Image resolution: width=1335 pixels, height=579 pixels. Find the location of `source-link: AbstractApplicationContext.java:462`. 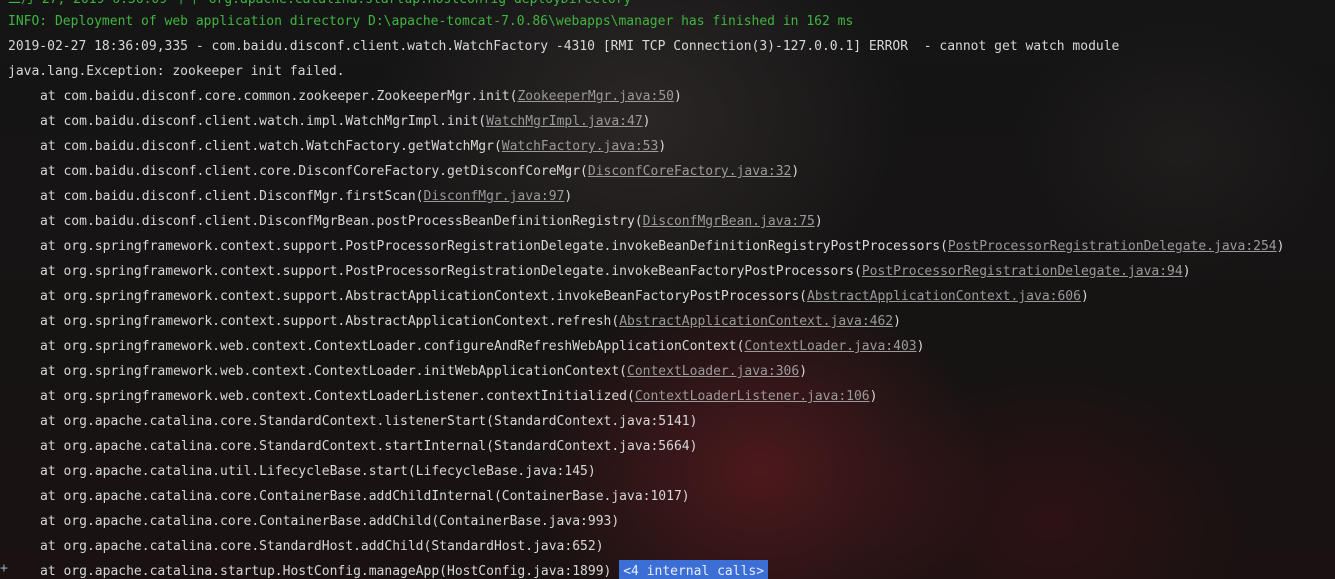

source-link: AbstractApplicationContext.java:462 is located at coordinates (756, 321).